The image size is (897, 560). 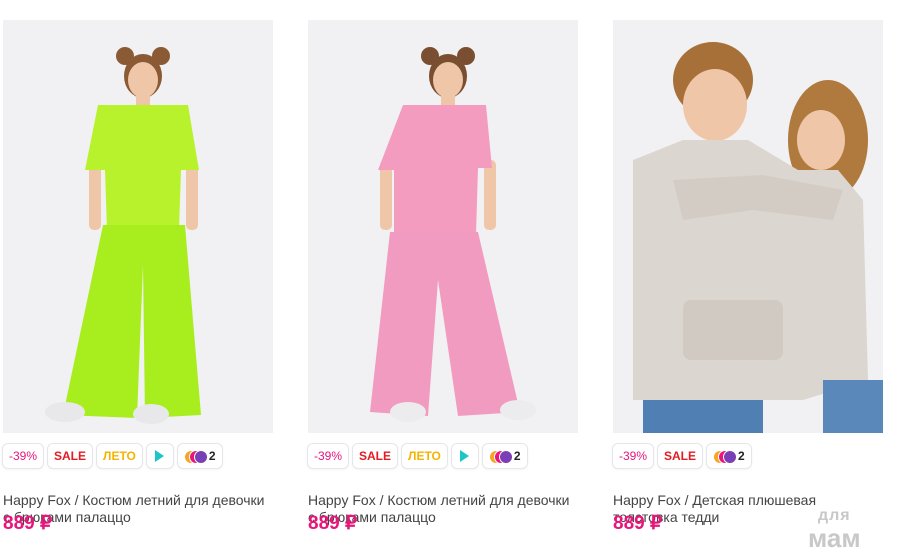 I want to click on badge-row: -39% SALE 2, so click(x=748, y=456).